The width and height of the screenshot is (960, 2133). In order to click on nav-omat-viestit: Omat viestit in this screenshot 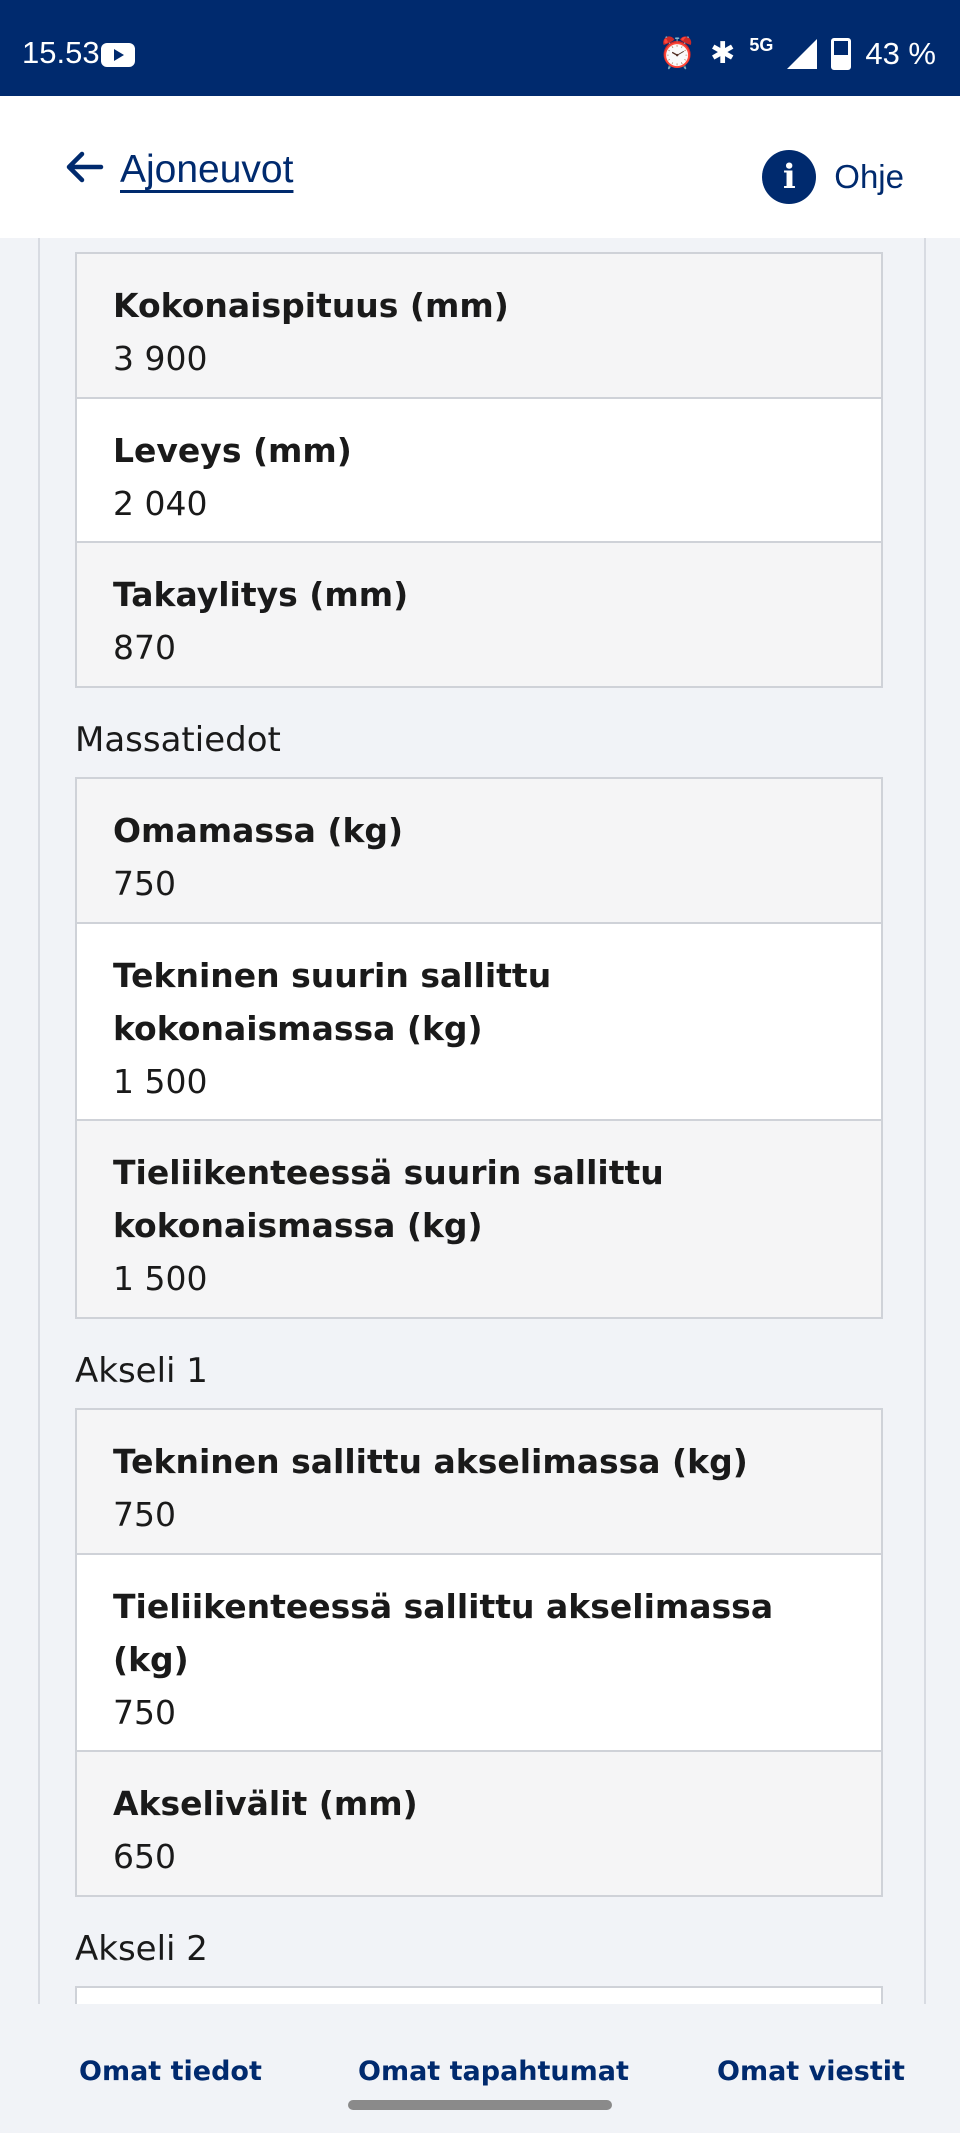, I will do `click(811, 2071)`.